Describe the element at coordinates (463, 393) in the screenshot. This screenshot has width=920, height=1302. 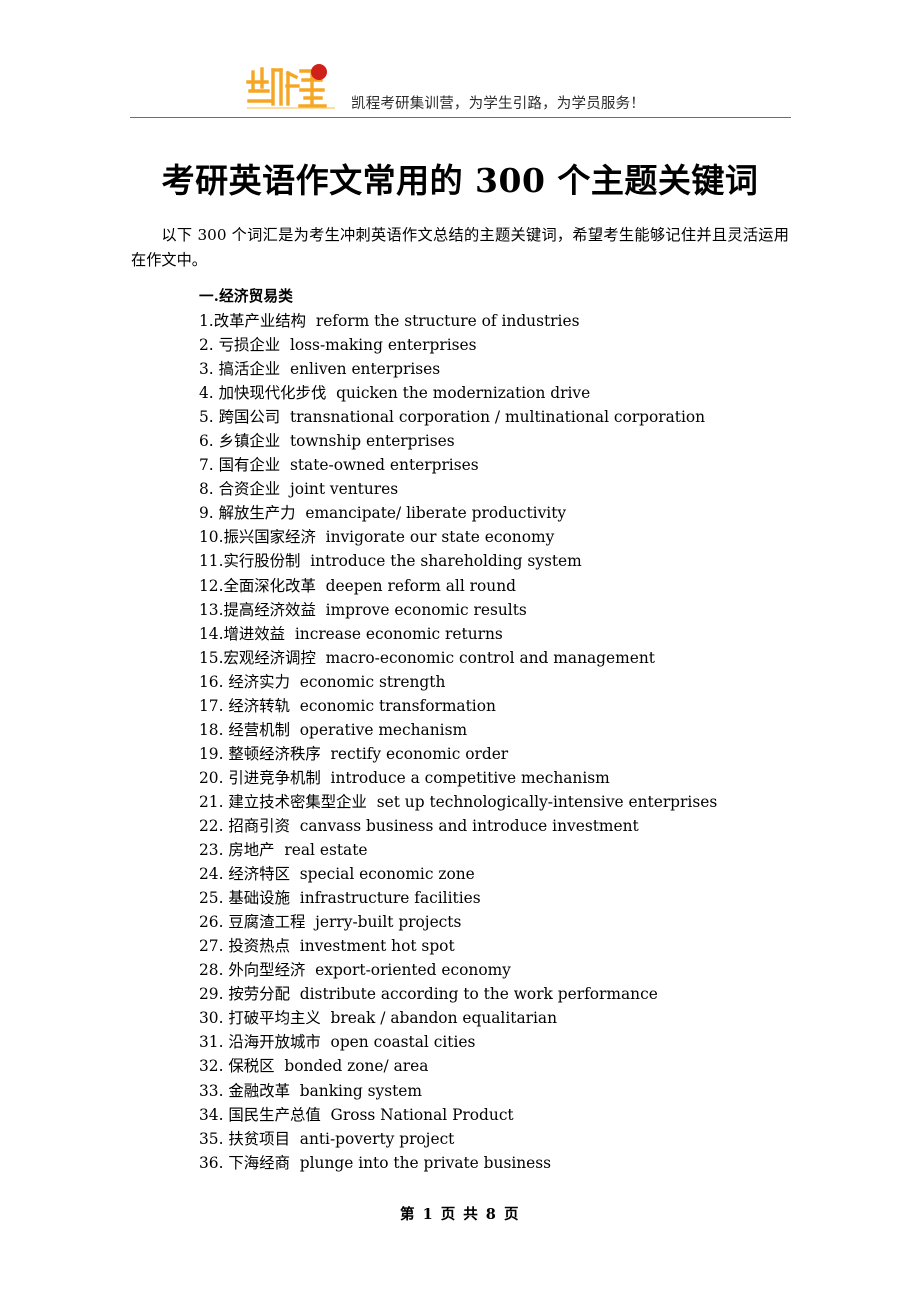
I see `entry-english-term: quicken the modernization drive` at that location.